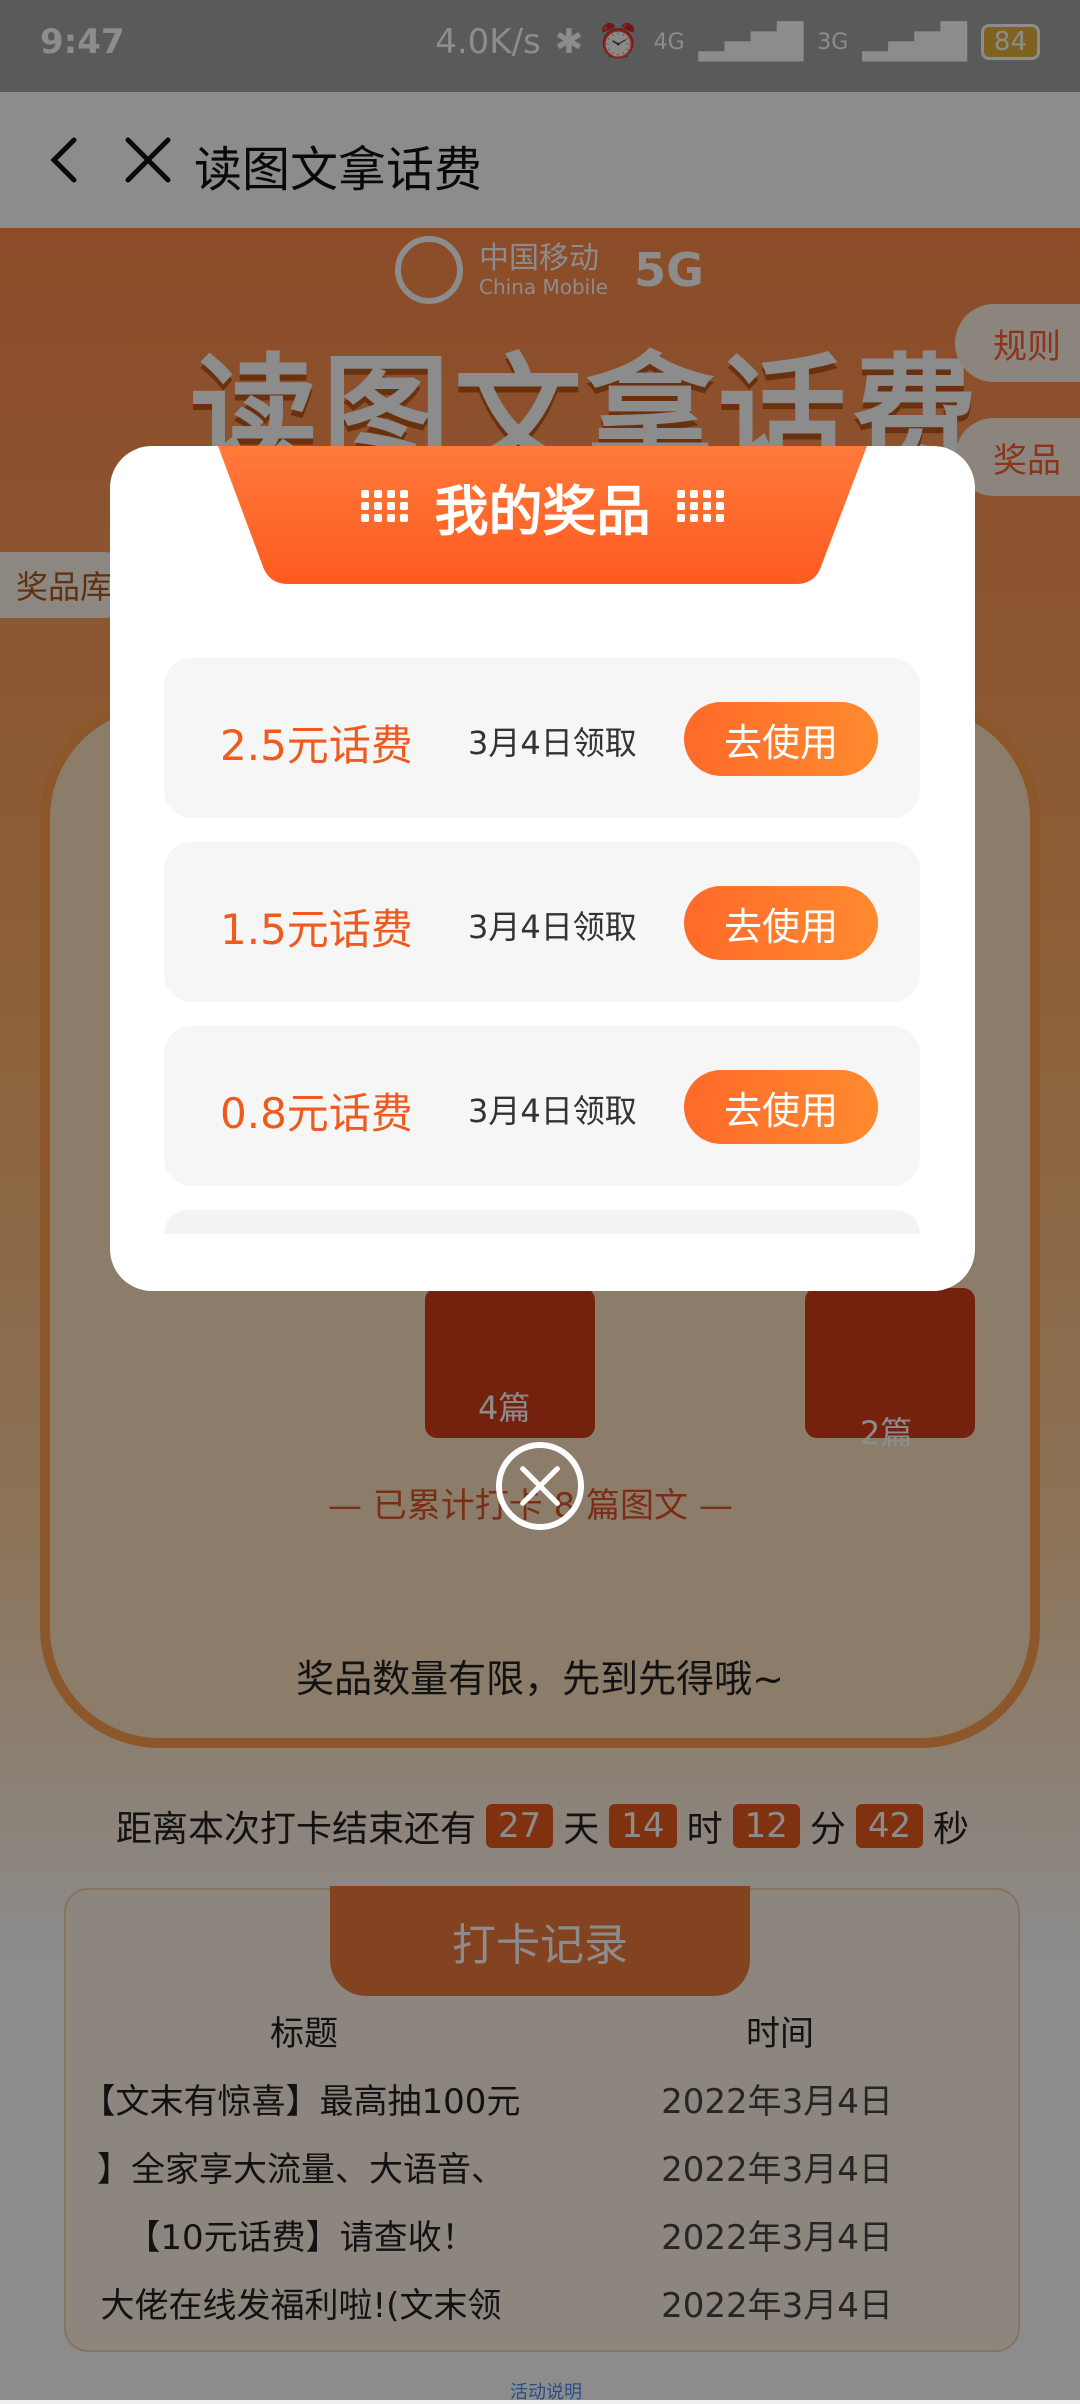 The image size is (1080, 2404). What do you see at coordinates (540, 1486) in the screenshot?
I see `modal-close-icon` at bounding box center [540, 1486].